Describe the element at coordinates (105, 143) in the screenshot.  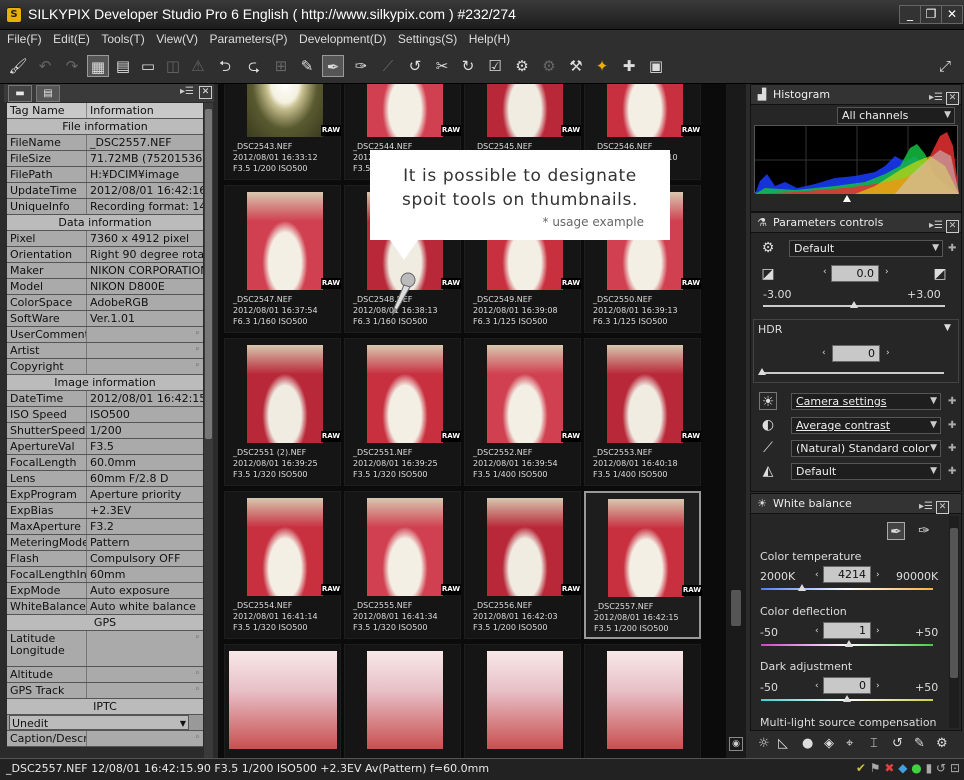
I see `exif-row: FileName _DSC2557.NEF` at that location.